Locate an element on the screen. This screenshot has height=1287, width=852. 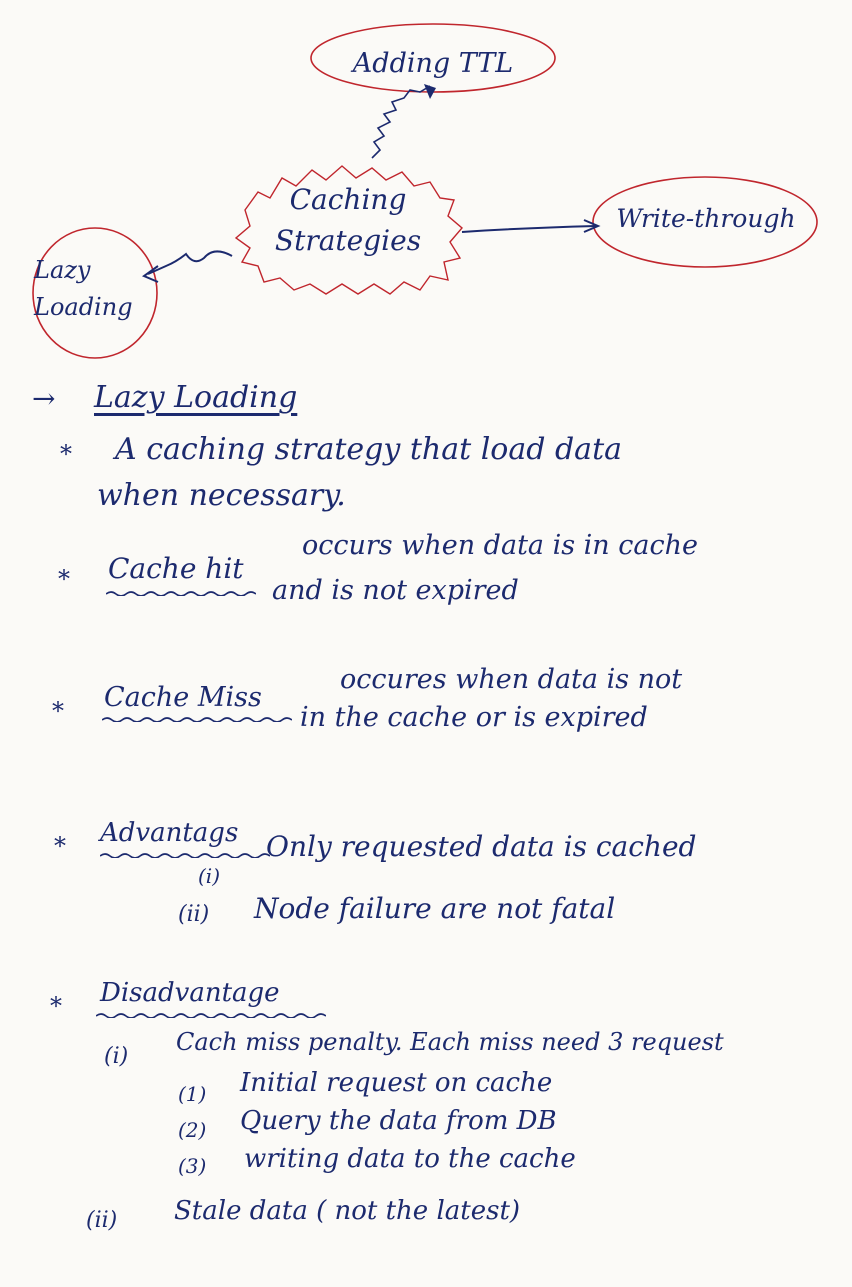
cache-miss-wavy-underline is located at coordinates (197, 719).